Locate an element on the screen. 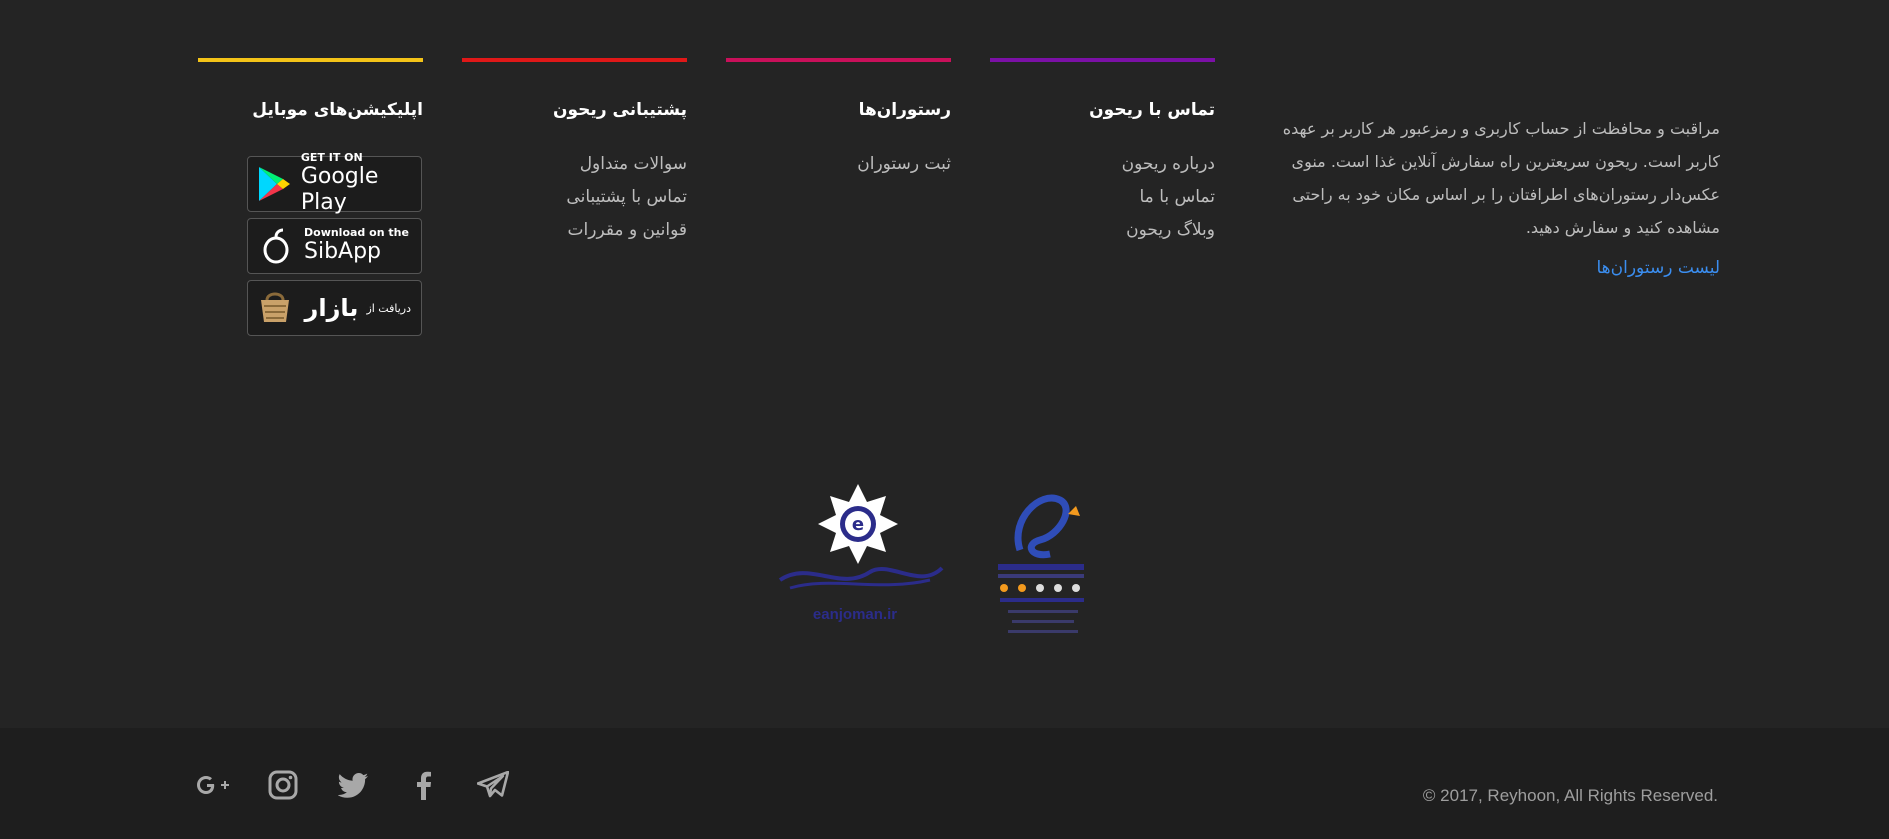 This screenshot has height=839, width=1889. trust-logos: e eanjoman.ir is located at coordinates (940, 565).